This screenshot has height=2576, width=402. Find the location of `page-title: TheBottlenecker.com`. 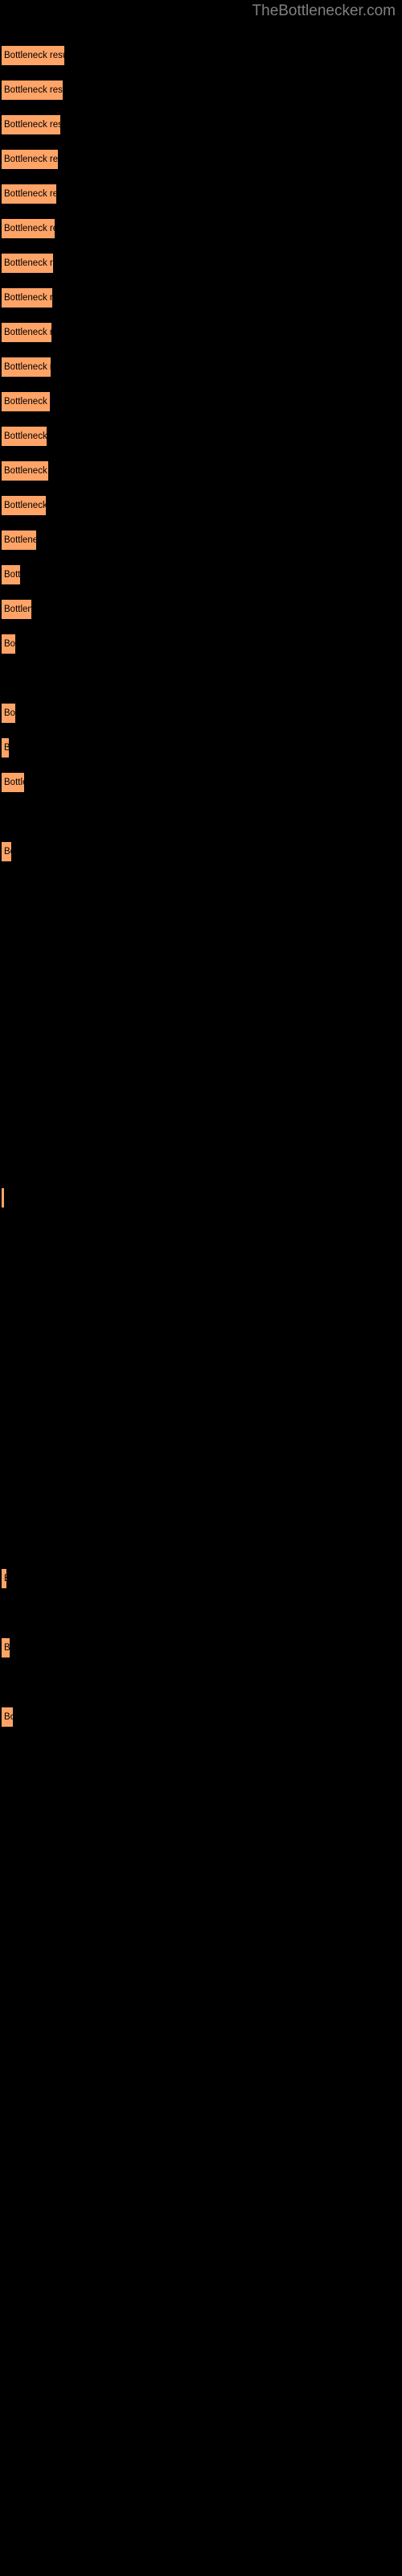

page-title: TheBottlenecker.com is located at coordinates (324, 10).